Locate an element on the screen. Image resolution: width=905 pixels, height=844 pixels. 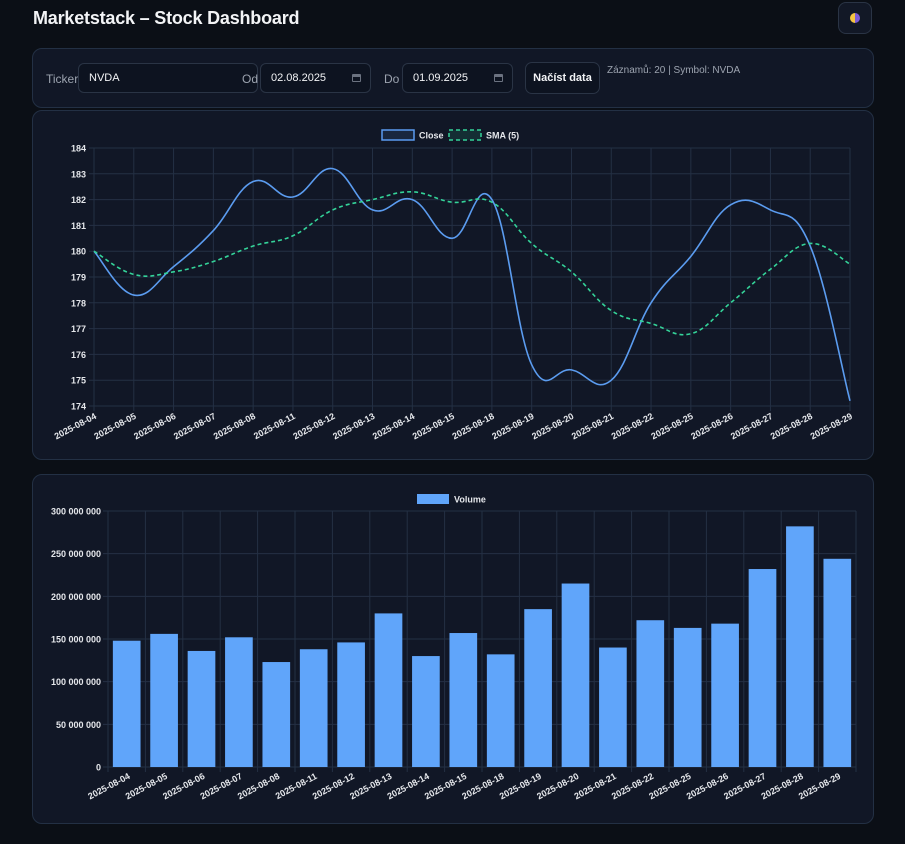
y-tick-label: 174 is located at coordinates (78, 407).